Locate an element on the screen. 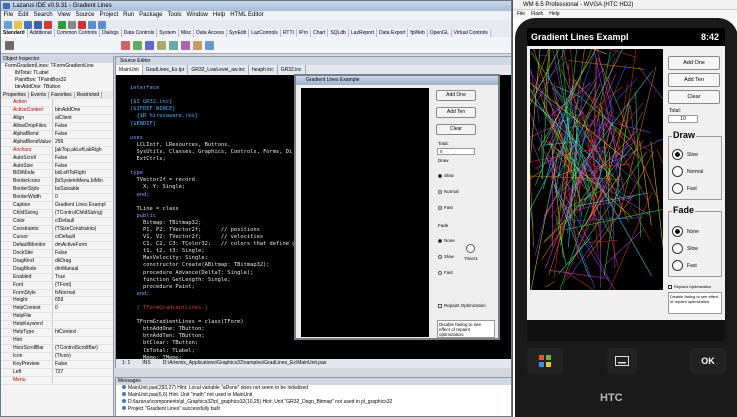 This screenshot has width=737, height=417. ok-button: OK is located at coordinates (708, 361).